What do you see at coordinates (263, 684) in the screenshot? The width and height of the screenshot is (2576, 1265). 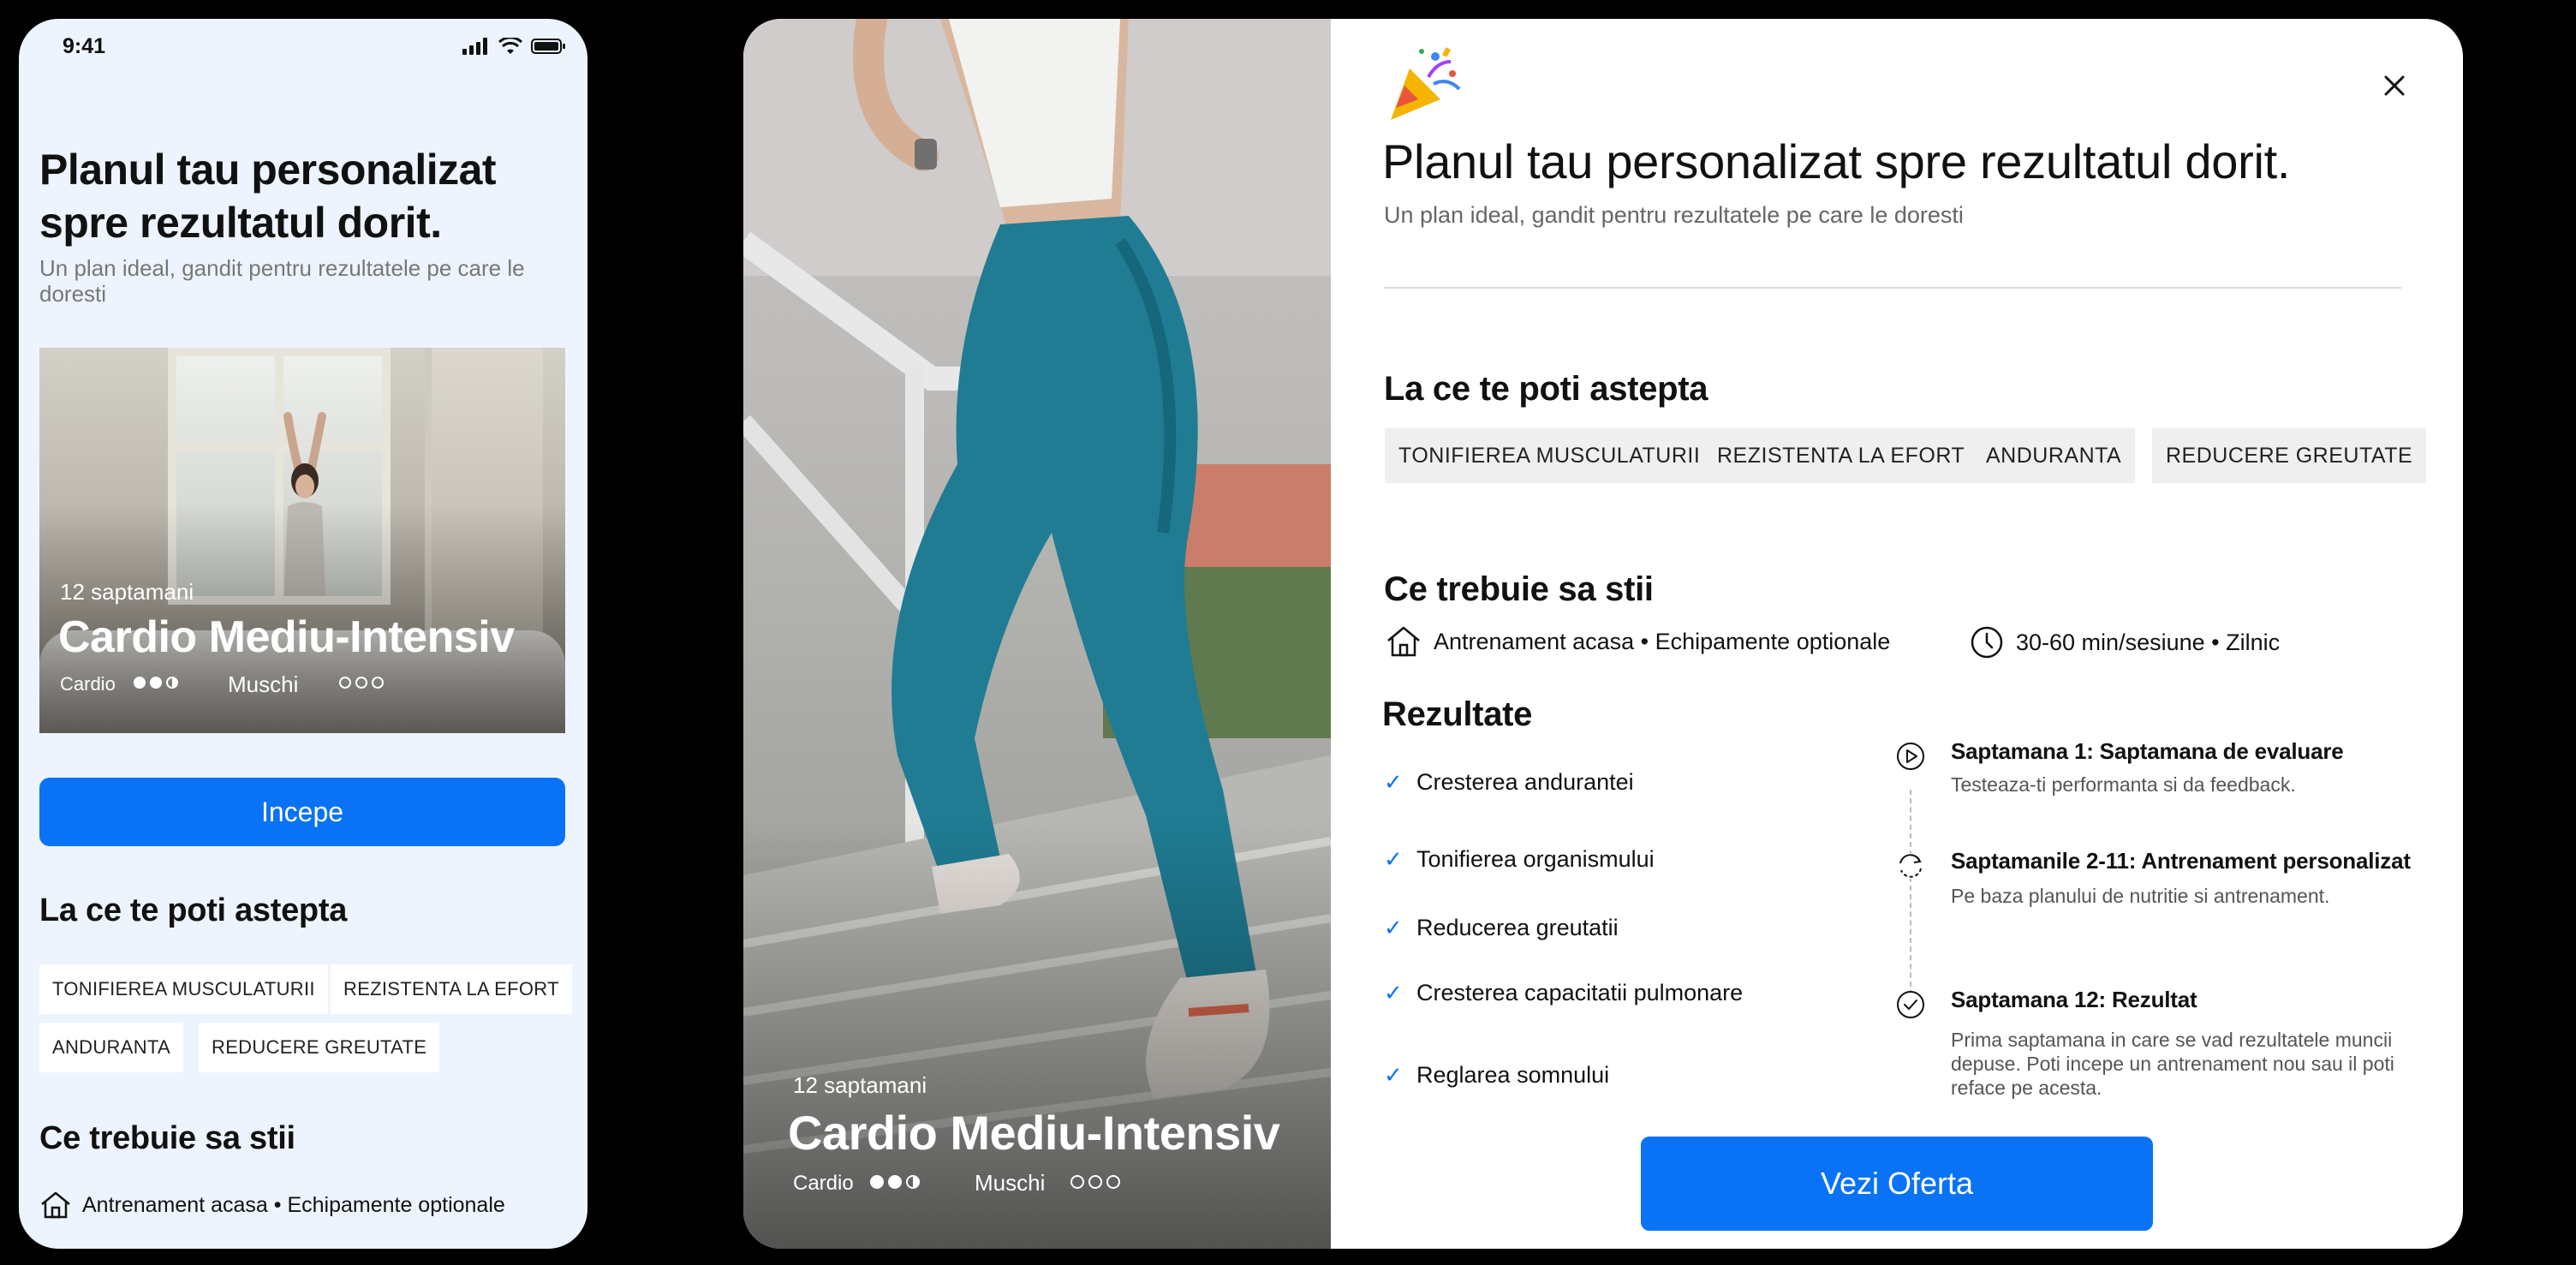 I see `muscle-label: Muschi` at bounding box center [263, 684].